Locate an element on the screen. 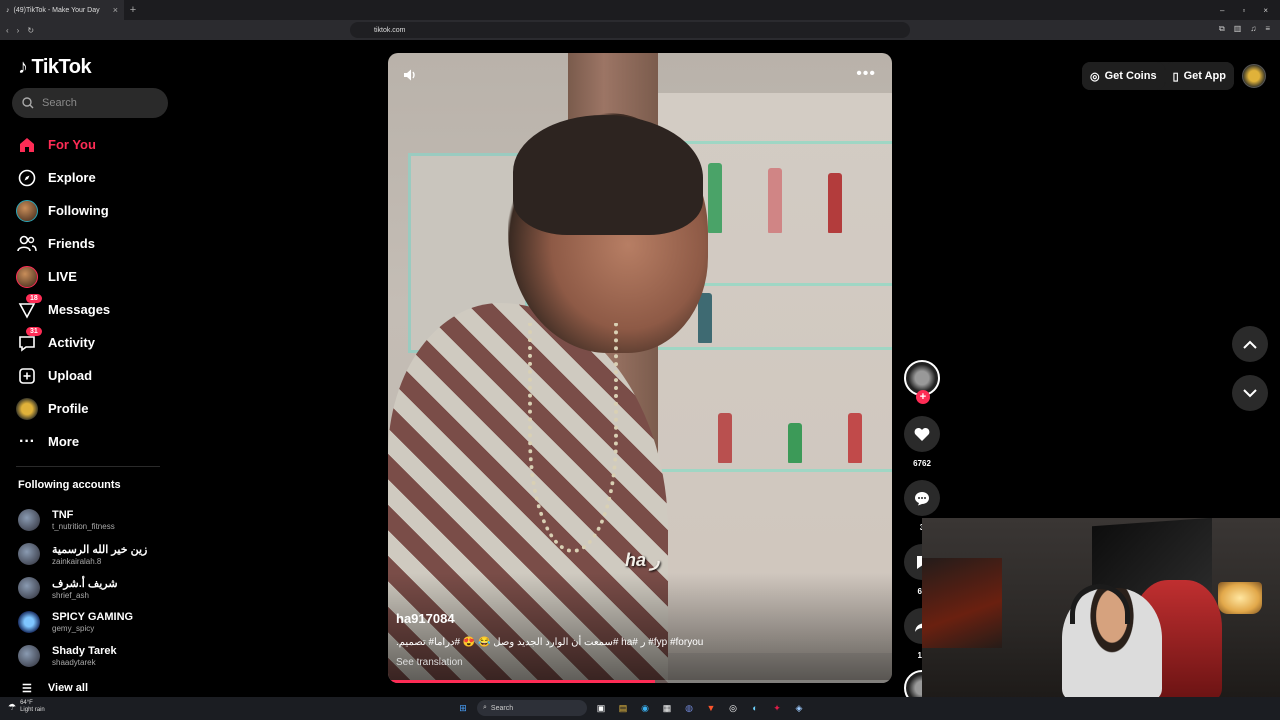 The height and width of the screenshot is (720, 1280). following-account: زين خير الله الرسمية zainkairalah.8 is located at coordinates (82, 554).